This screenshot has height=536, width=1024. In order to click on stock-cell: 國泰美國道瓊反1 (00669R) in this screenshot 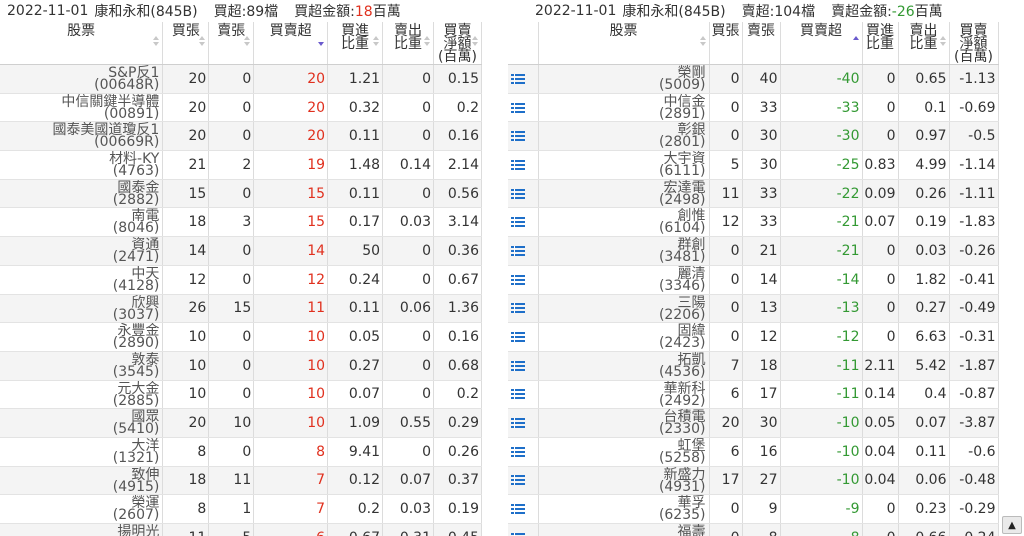, I will do `click(82, 136)`.